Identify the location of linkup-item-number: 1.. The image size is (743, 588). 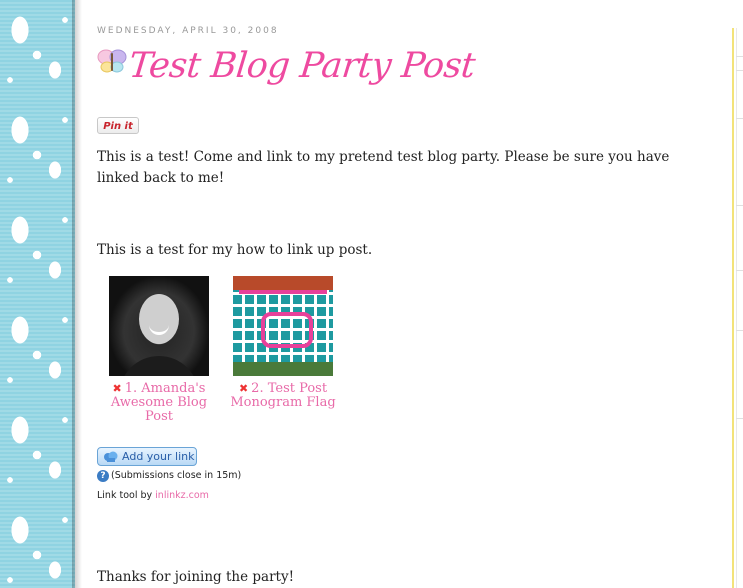
(131, 388).